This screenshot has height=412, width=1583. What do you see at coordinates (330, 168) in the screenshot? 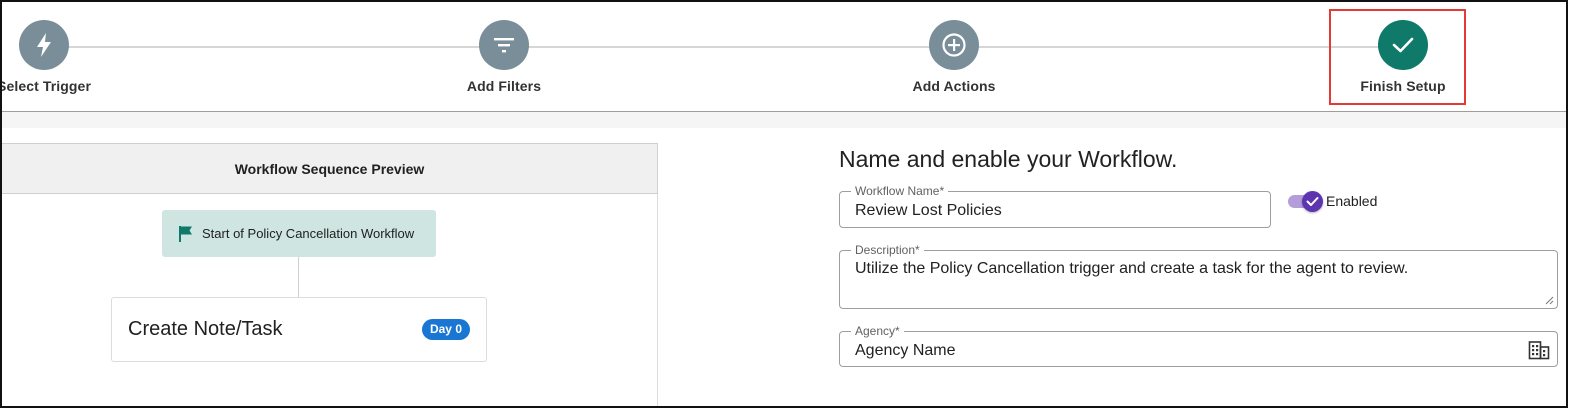
I see `preview-header: Workflow Sequence Preview` at bounding box center [330, 168].